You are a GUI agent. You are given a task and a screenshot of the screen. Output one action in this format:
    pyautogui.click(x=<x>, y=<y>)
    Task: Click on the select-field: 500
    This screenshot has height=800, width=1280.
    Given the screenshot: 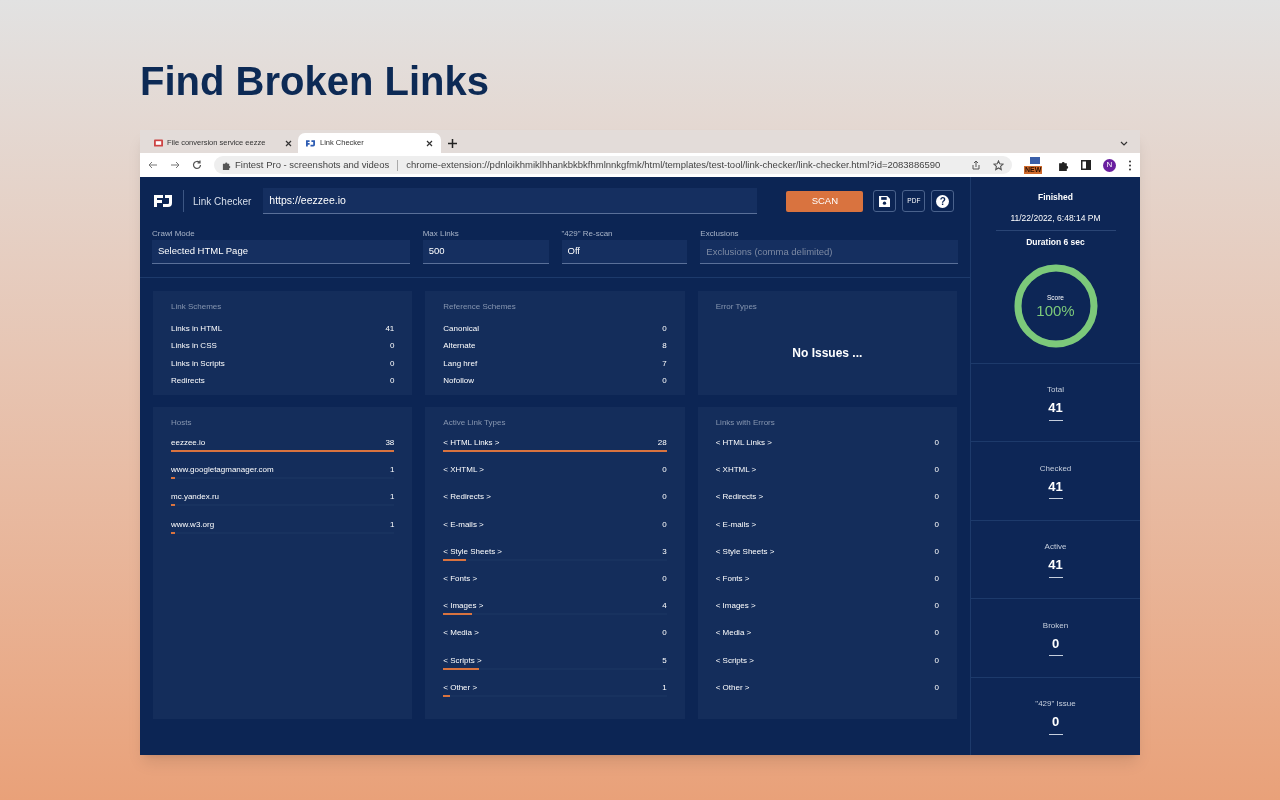 What is the action you would take?
    pyautogui.click(x=485, y=252)
    